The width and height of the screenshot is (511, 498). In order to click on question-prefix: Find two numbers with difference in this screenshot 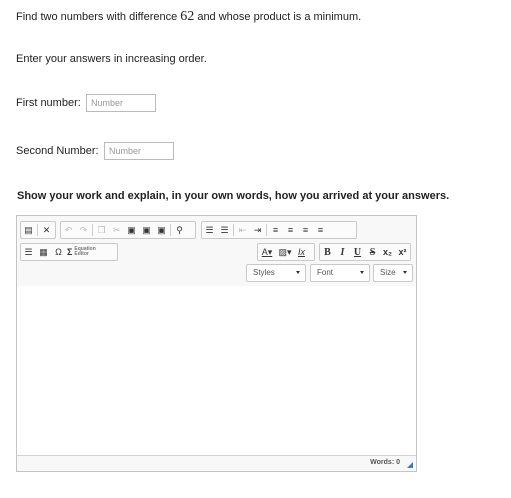, I will do `click(98, 17)`.